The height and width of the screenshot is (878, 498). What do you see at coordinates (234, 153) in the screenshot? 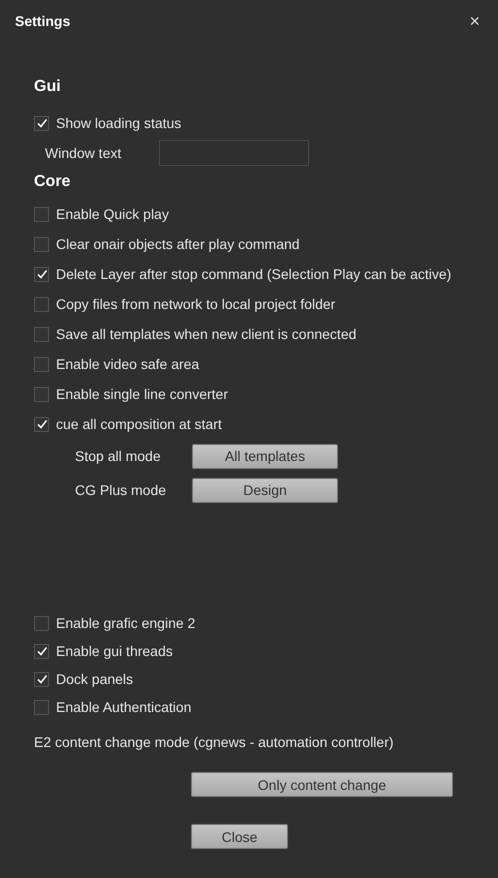
I see `input-field` at bounding box center [234, 153].